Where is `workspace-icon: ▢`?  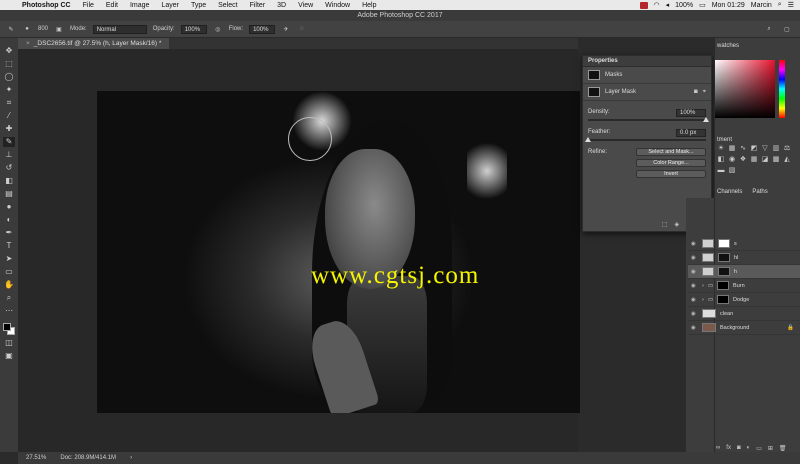 workspace-icon: ▢ is located at coordinates (787, 29).